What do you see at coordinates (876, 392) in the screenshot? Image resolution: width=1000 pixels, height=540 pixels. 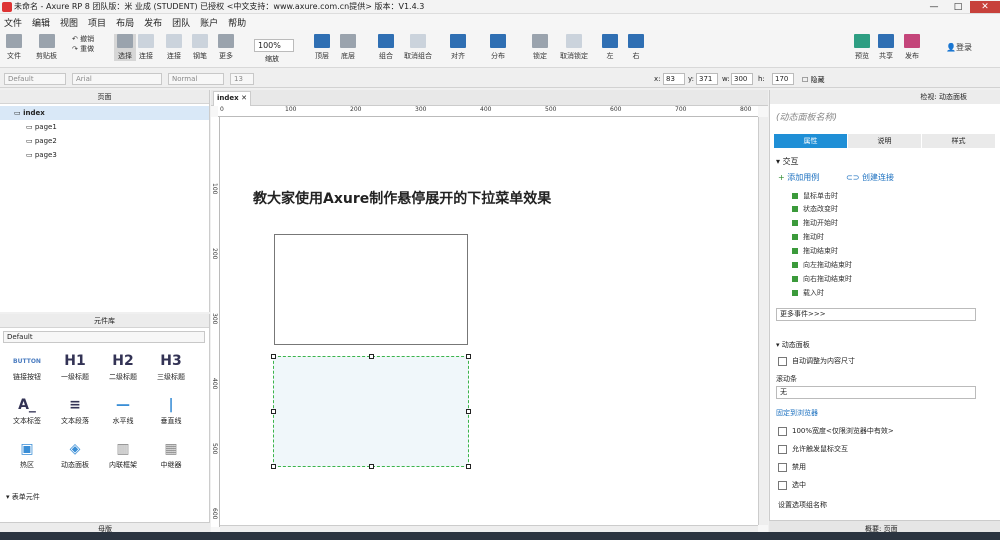 I see `scrollbar-select: 无` at bounding box center [876, 392].